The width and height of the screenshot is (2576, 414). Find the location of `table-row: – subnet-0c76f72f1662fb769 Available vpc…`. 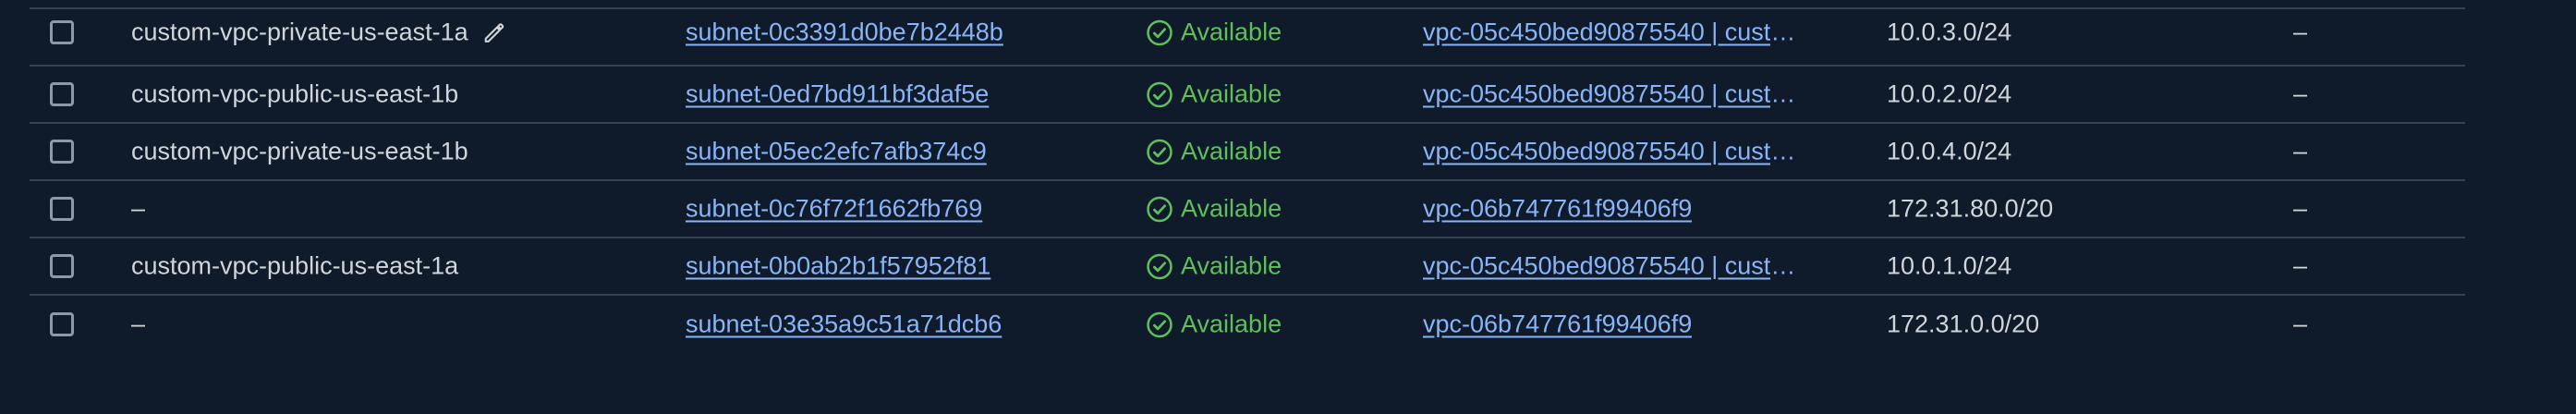

table-row: – subnet-0c76f72f1662fb769 Available vpc… is located at coordinates (1247, 209).